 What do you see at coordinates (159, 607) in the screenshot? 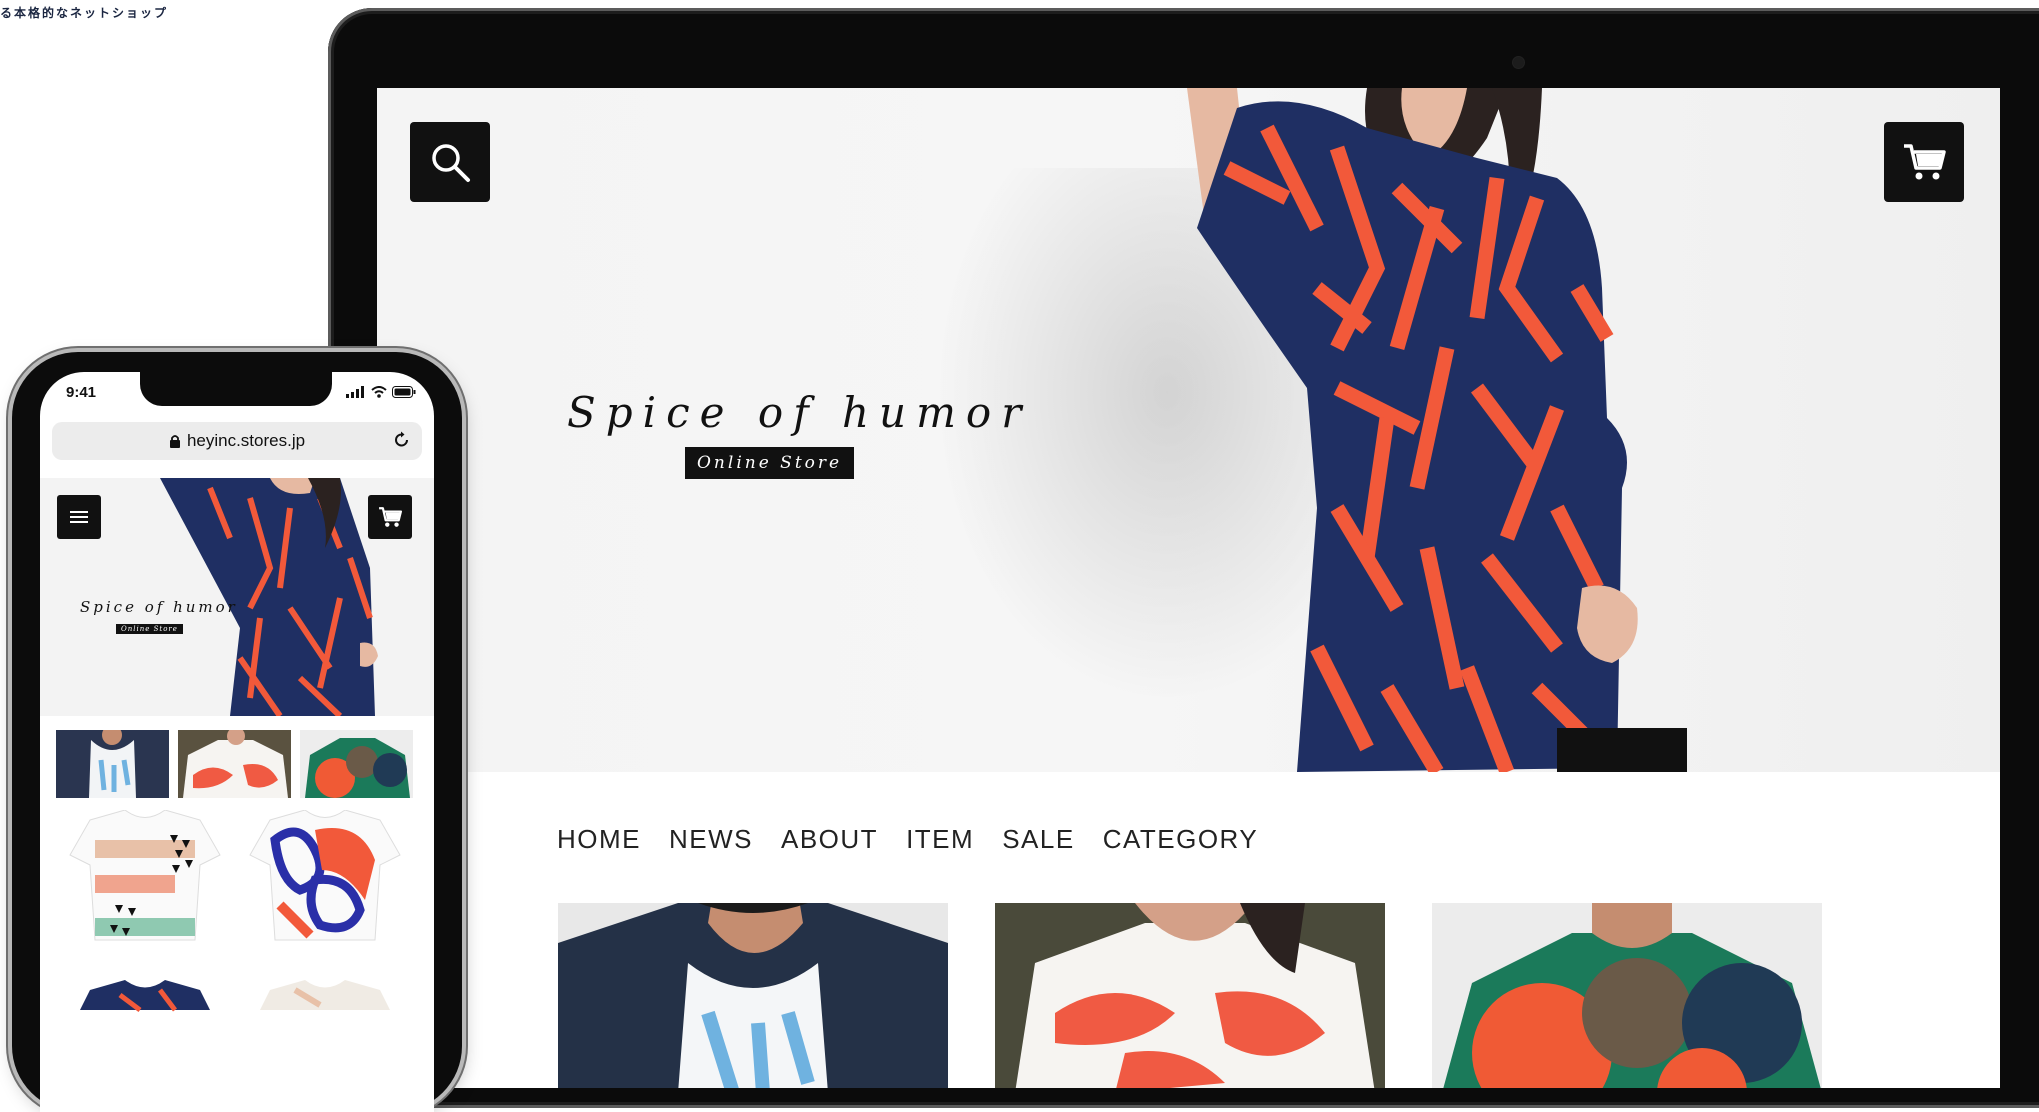
I see `mobile-store-name: Spice of humor` at bounding box center [159, 607].